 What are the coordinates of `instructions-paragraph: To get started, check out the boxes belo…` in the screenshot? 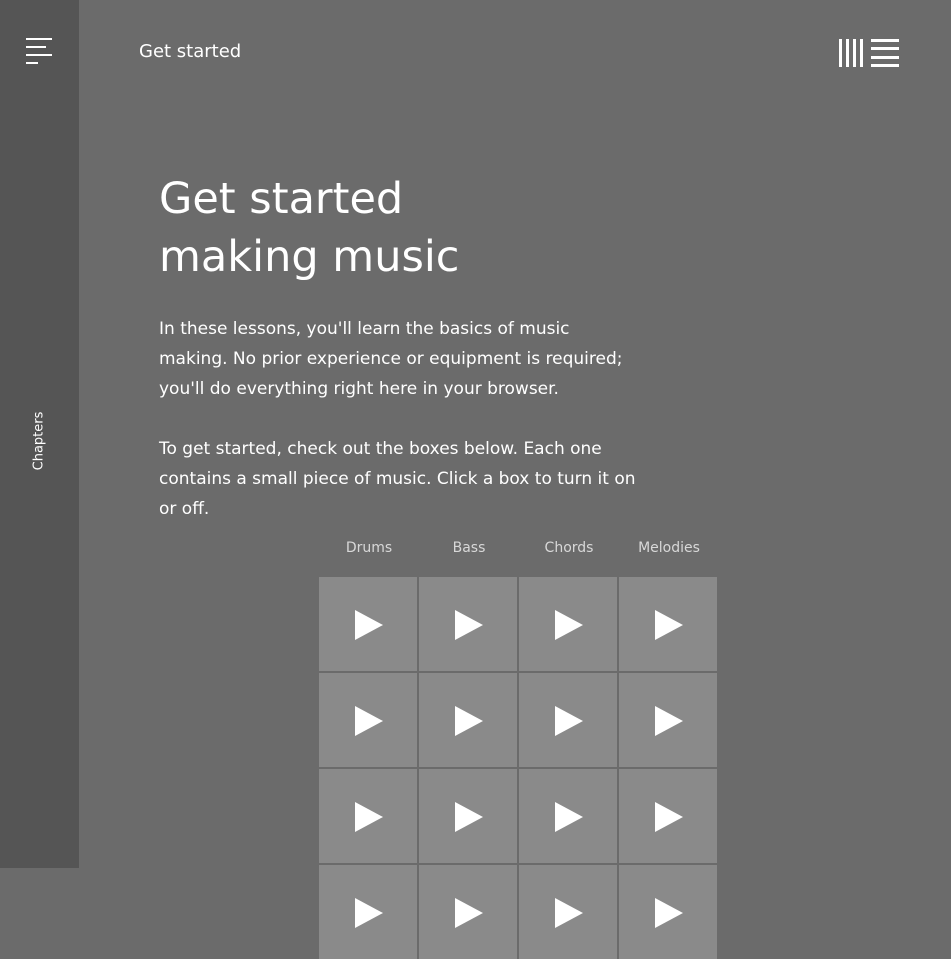 It's located at (397, 479).